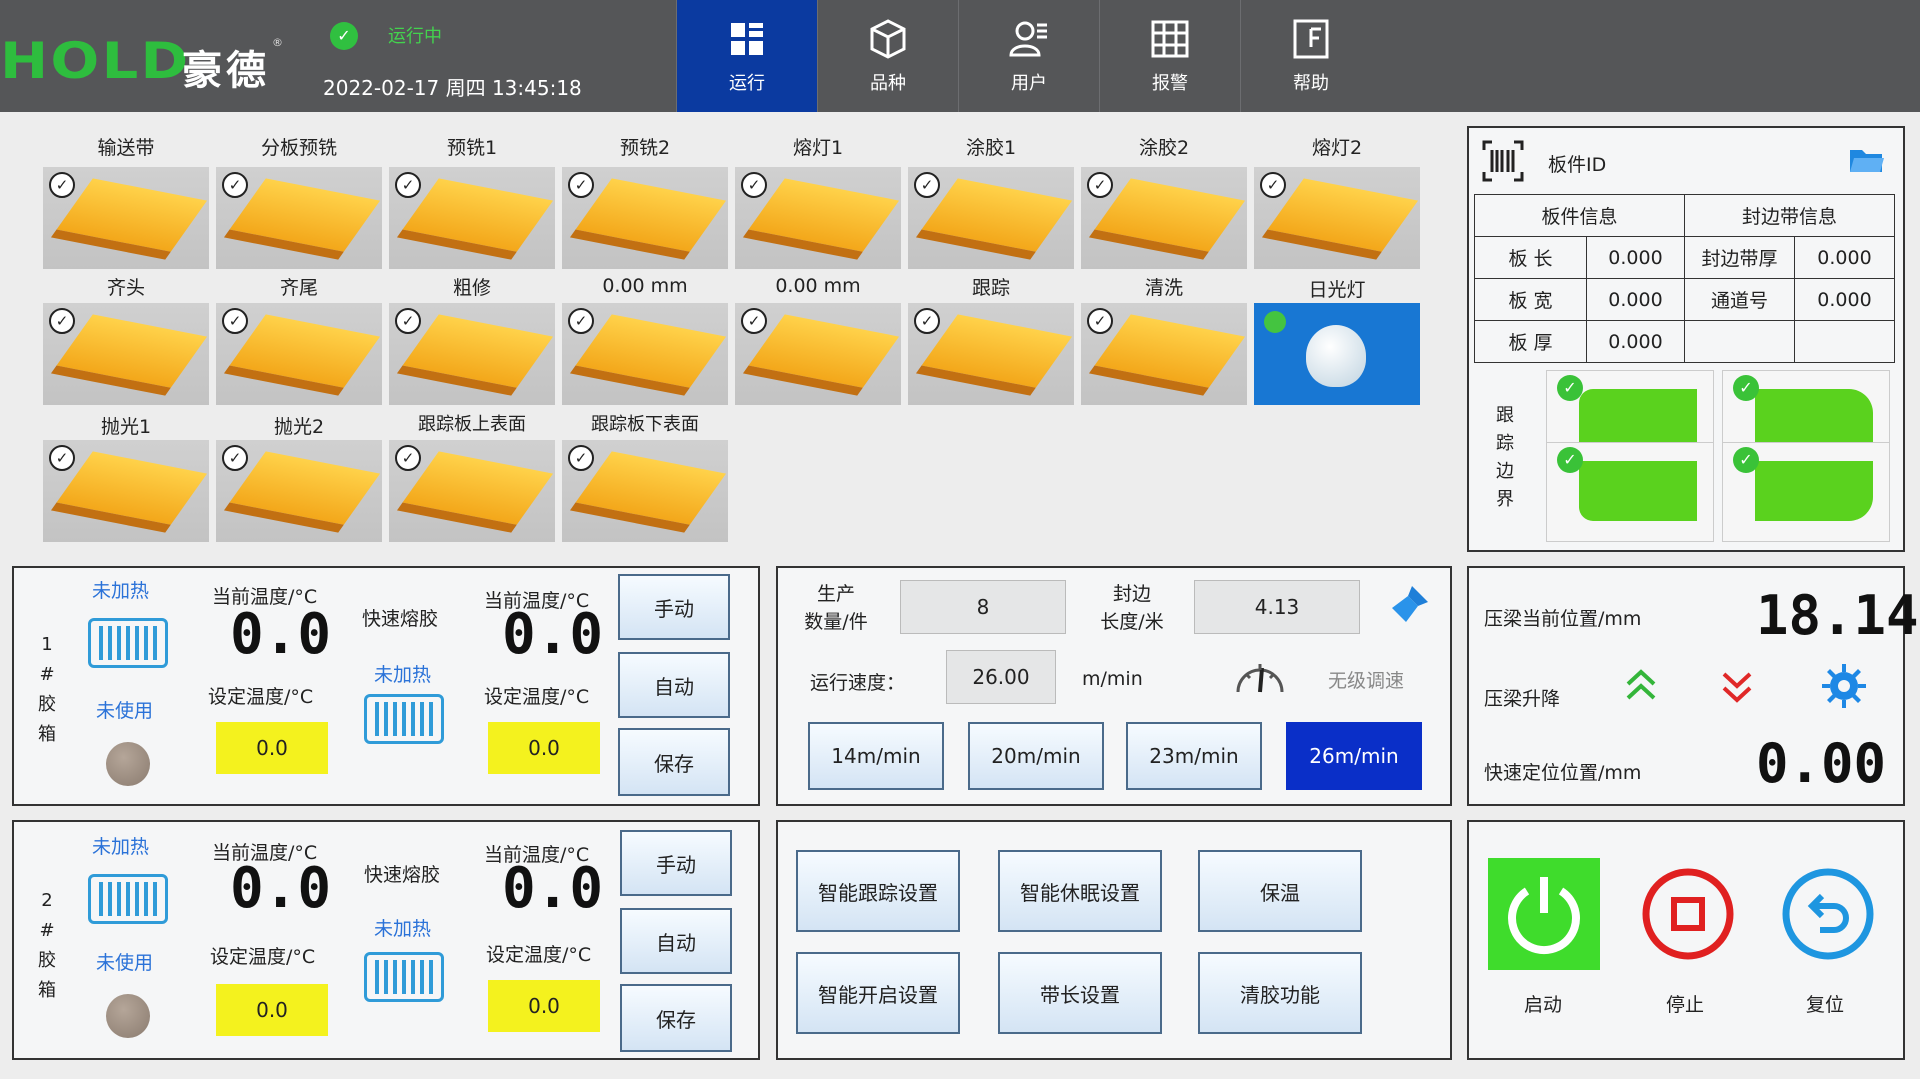  What do you see at coordinates (1737, 686) in the screenshot?
I see `press-down-icon` at bounding box center [1737, 686].